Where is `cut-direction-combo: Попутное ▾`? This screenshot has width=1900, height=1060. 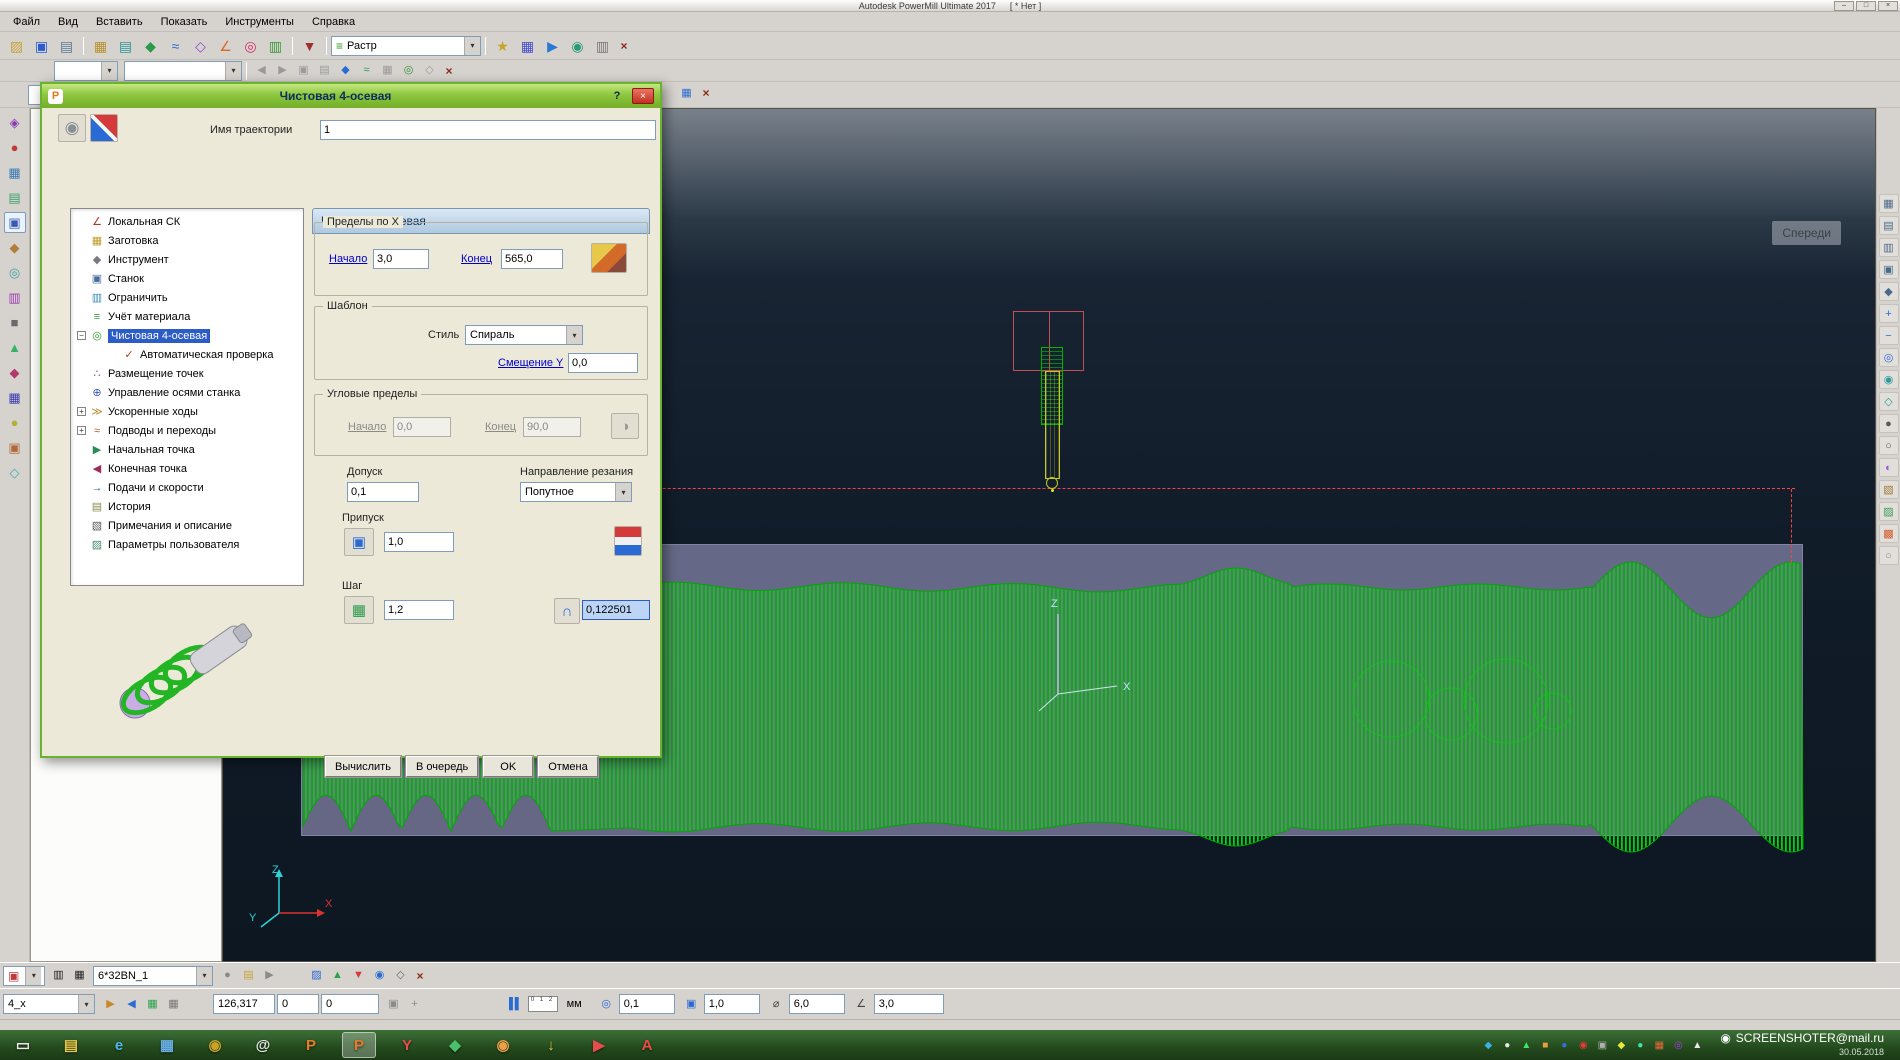 cut-direction-combo: Попутное ▾ is located at coordinates (576, 492).